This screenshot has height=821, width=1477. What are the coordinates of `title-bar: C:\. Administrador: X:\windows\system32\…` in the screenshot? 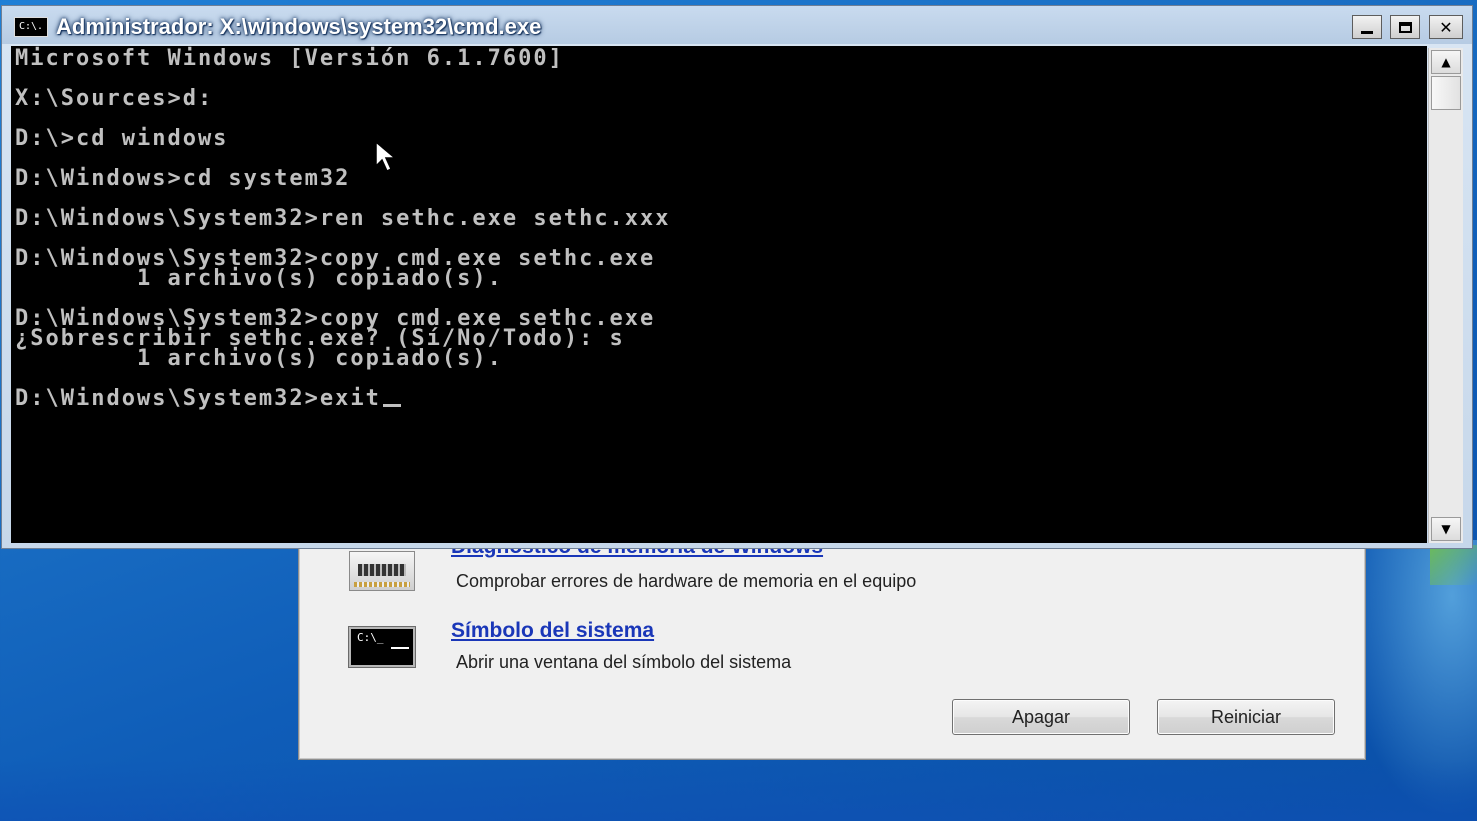 It's located at (737, 25).